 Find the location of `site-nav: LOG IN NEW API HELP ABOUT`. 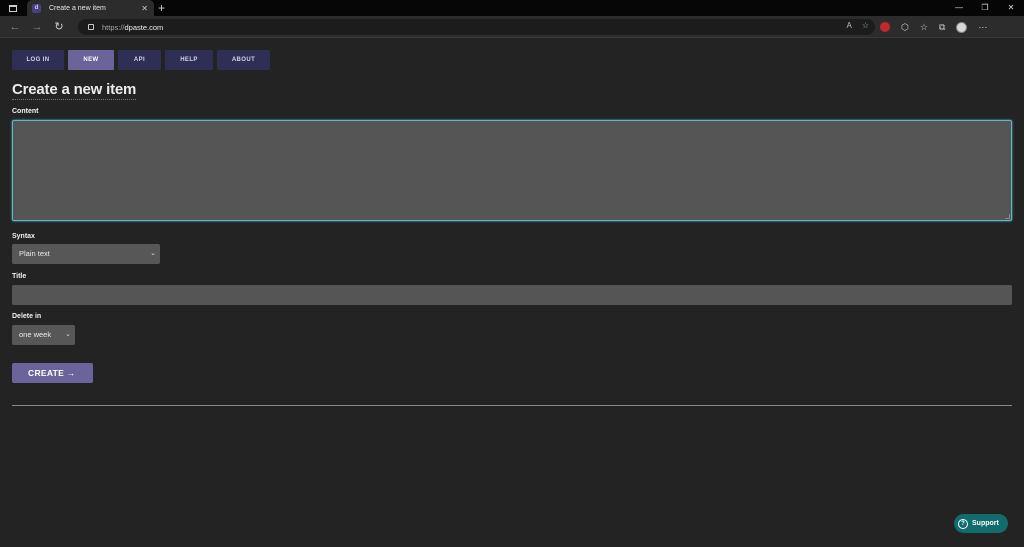

site-nav: LOG IN NEW API HELP ABOUT is located at coordinates (141, 60).